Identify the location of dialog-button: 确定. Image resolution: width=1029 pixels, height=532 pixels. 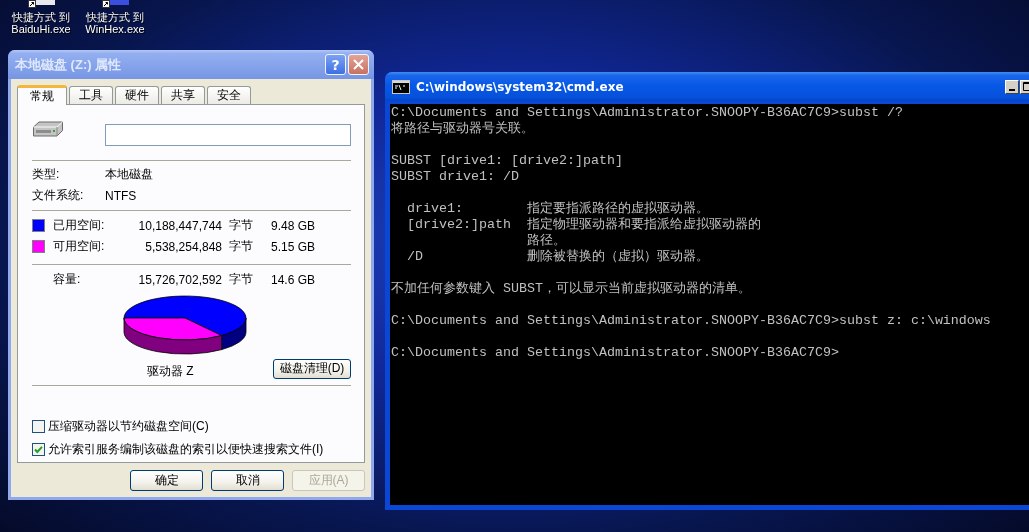
(166, 480).